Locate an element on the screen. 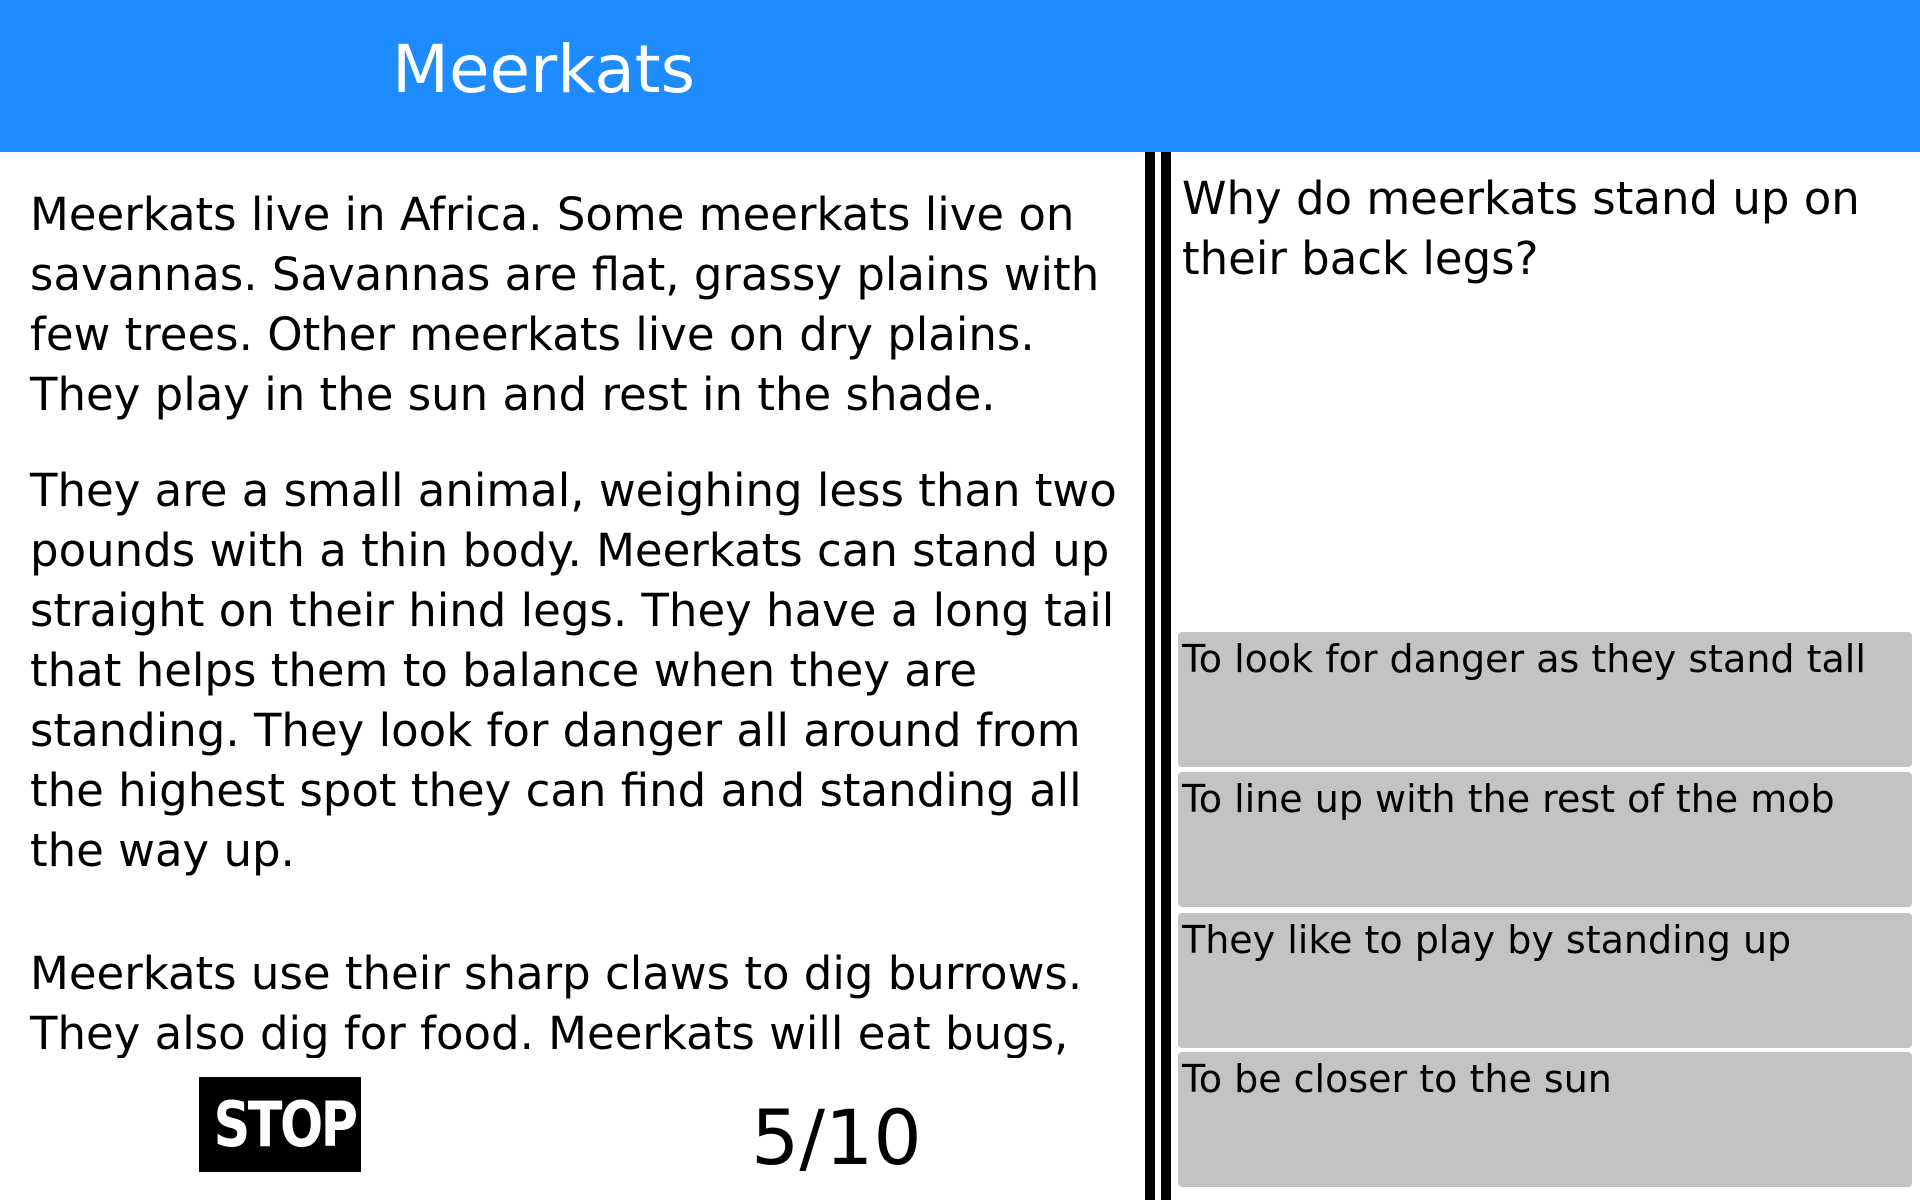 The image size is (1920, 1200). answer-option-2: To line up with the rest of the mob is located at coordinates (1545, 839).